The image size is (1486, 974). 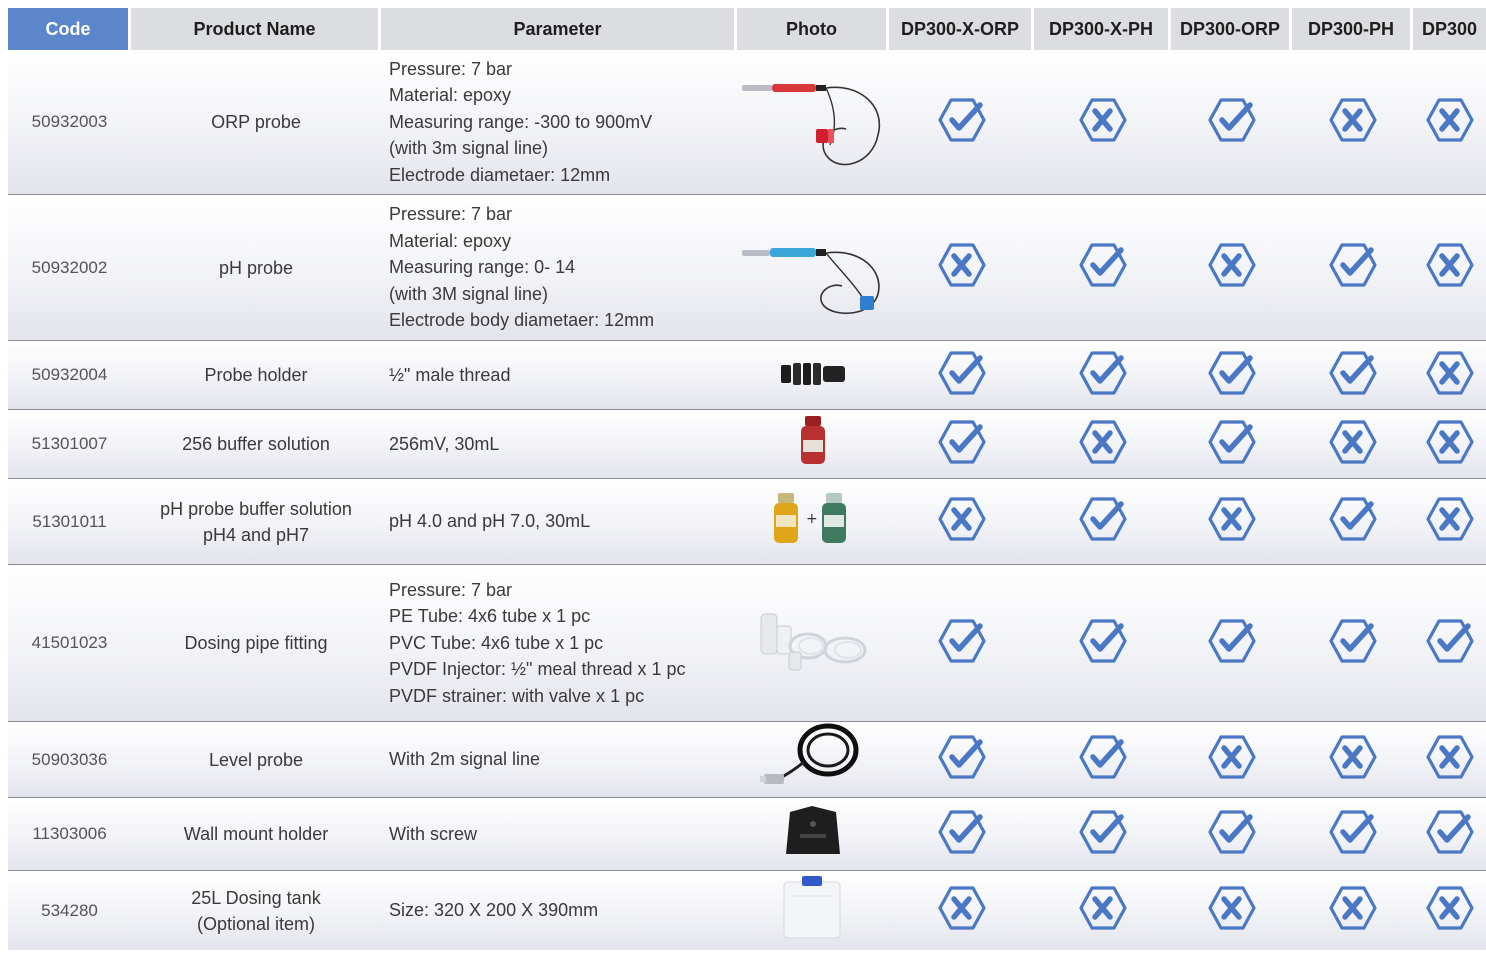 I want to click on product-name-line: ORP probe, so click(x=256, y=122).